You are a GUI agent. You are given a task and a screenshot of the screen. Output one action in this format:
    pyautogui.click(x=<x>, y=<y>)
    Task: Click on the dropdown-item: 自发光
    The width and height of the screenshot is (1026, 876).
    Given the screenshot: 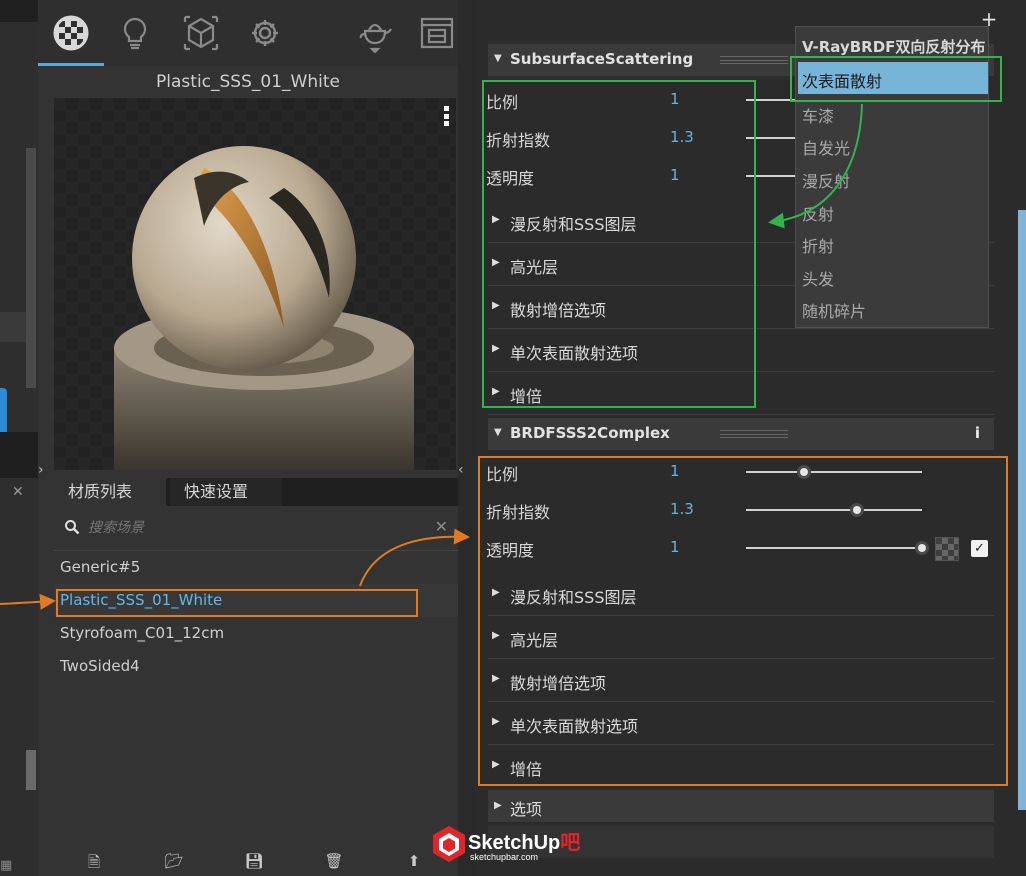 What is the action you would take?
    pyautogui.click(x=826, y=147)
    